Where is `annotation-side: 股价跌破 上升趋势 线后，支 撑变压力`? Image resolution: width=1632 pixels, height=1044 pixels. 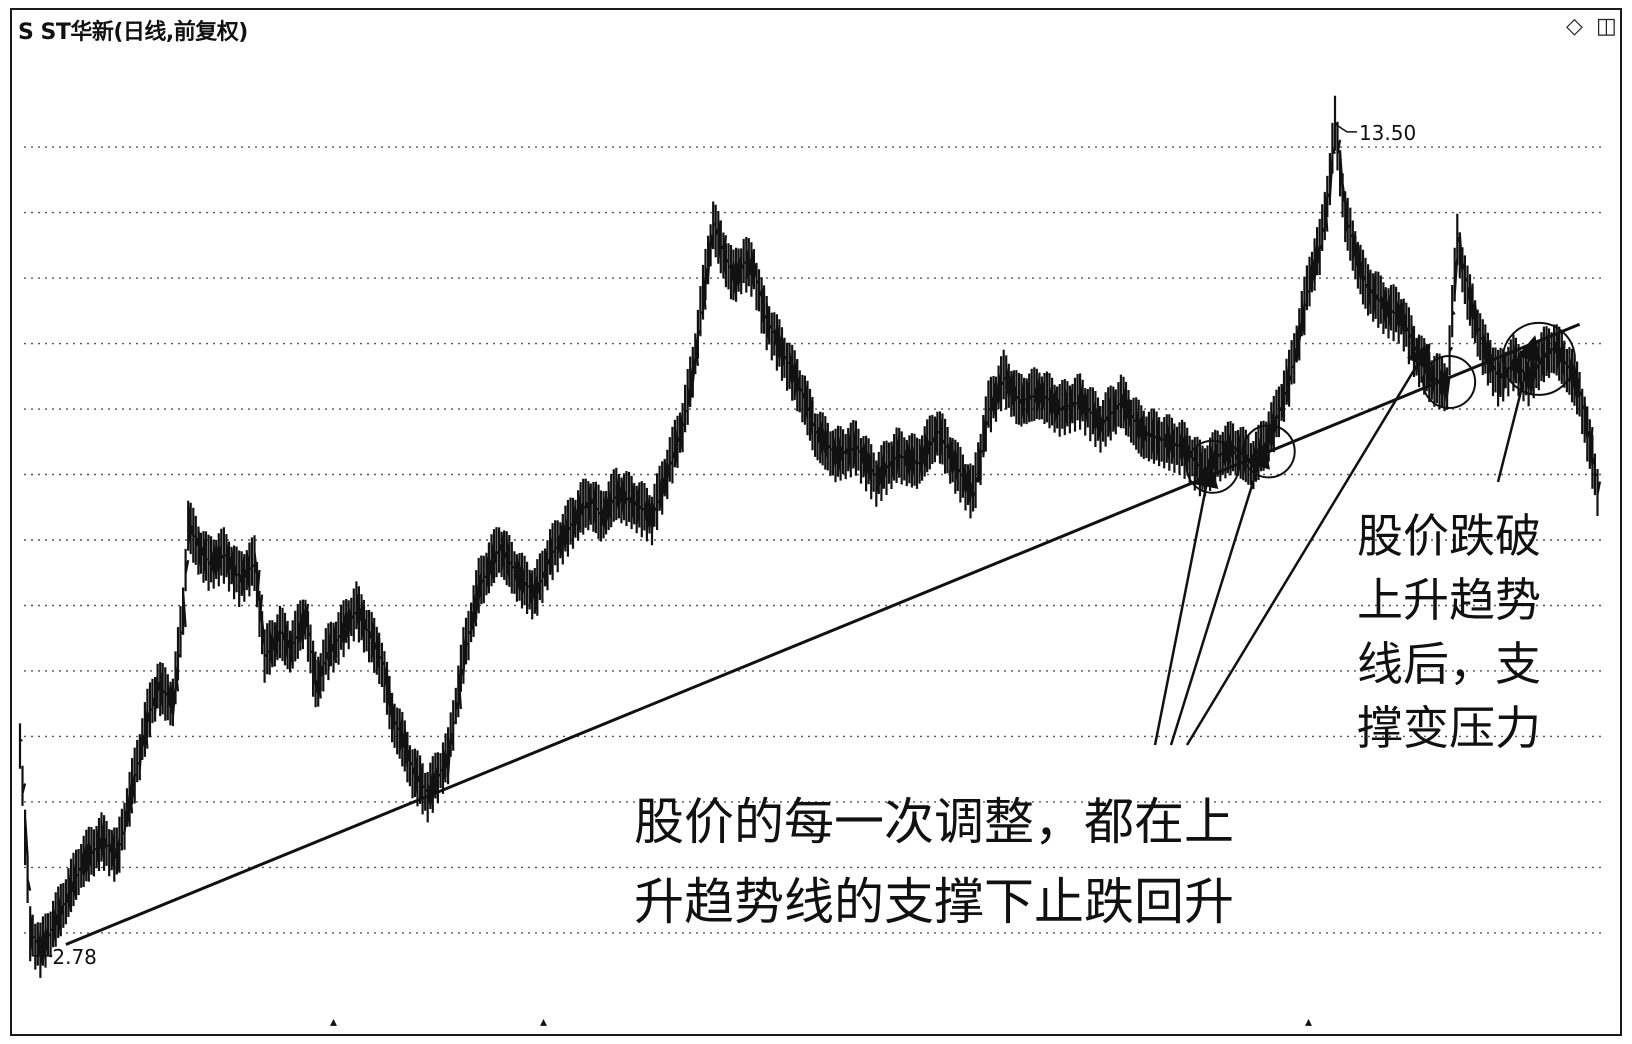 annotation-side: 股价跌破 上升趋势 线后，支 撑变压力 is located at coordinates (1449, 632).